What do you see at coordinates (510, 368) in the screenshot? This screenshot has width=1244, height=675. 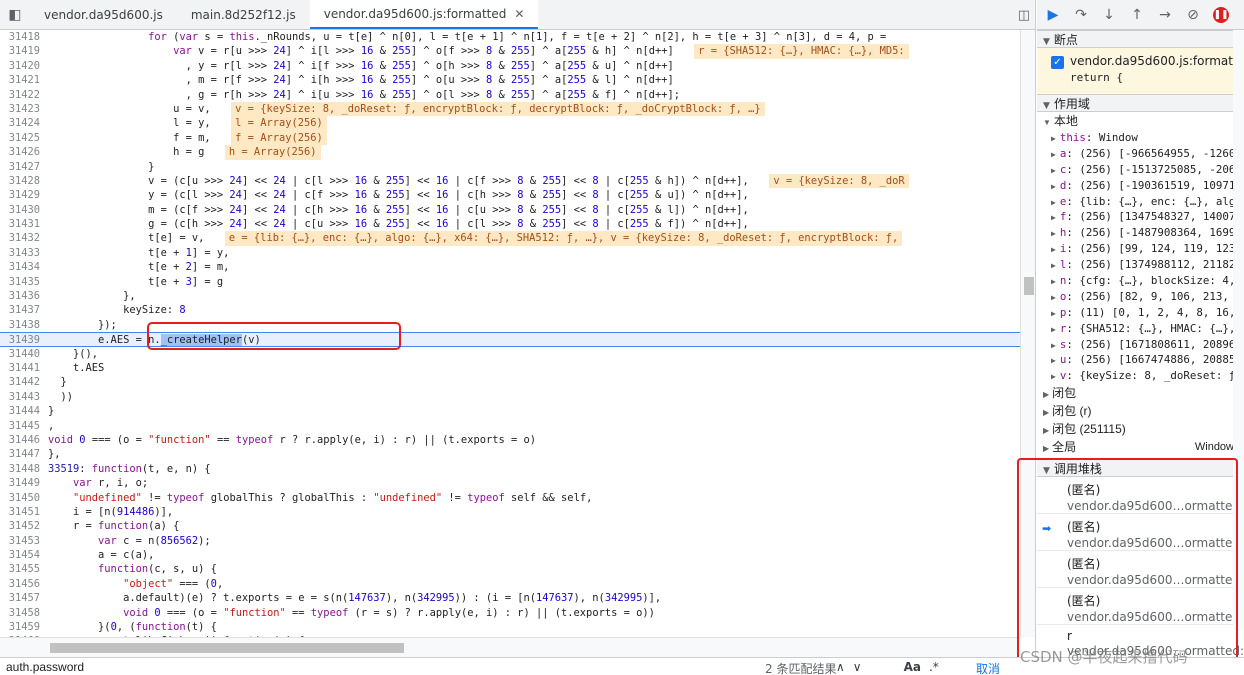 I see `code-line: 31441 t.AES` at bounding box center [510, 368].